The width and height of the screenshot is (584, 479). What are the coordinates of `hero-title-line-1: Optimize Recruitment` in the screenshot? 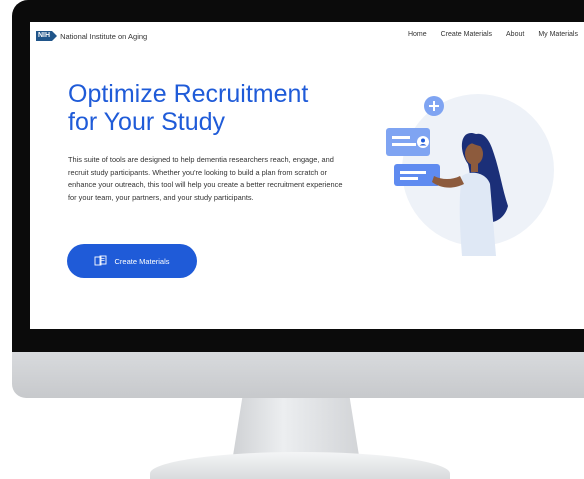 It's located at (188, 94).